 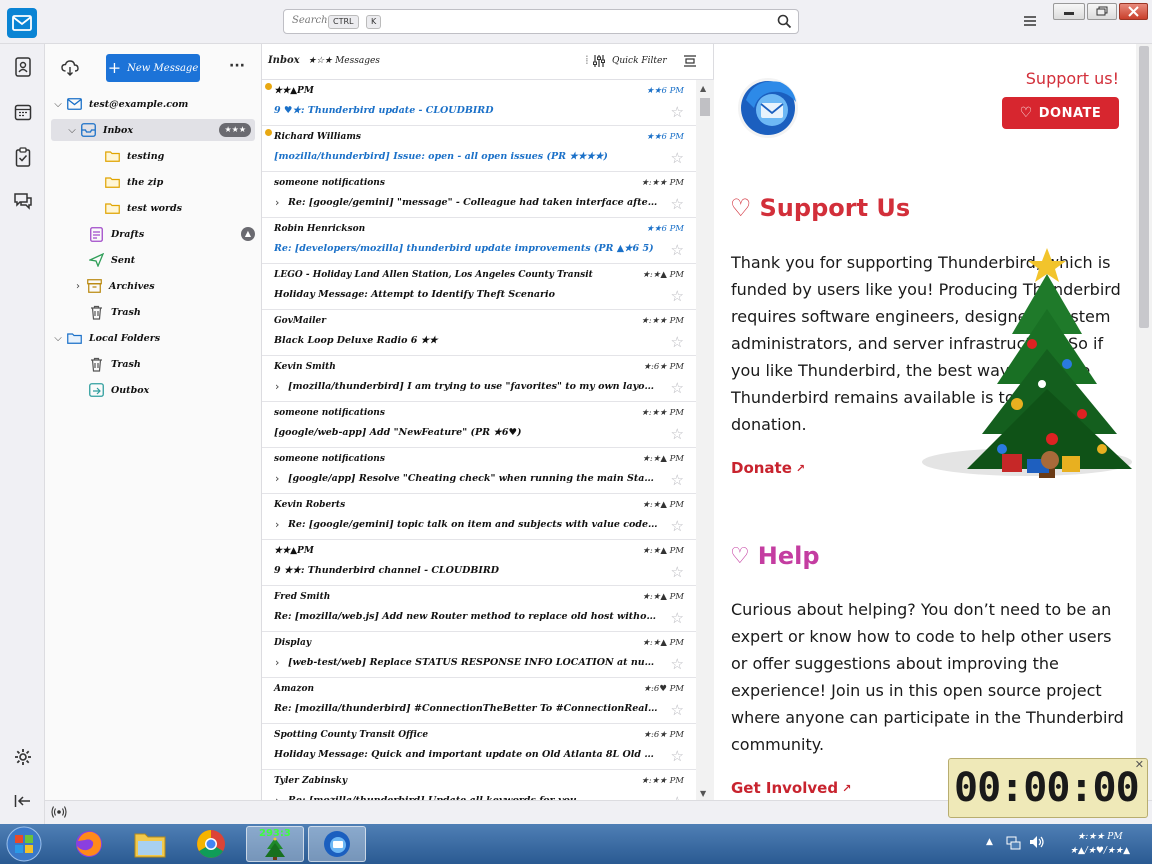 I want to click on close-button, so click(x=1133, y=11).